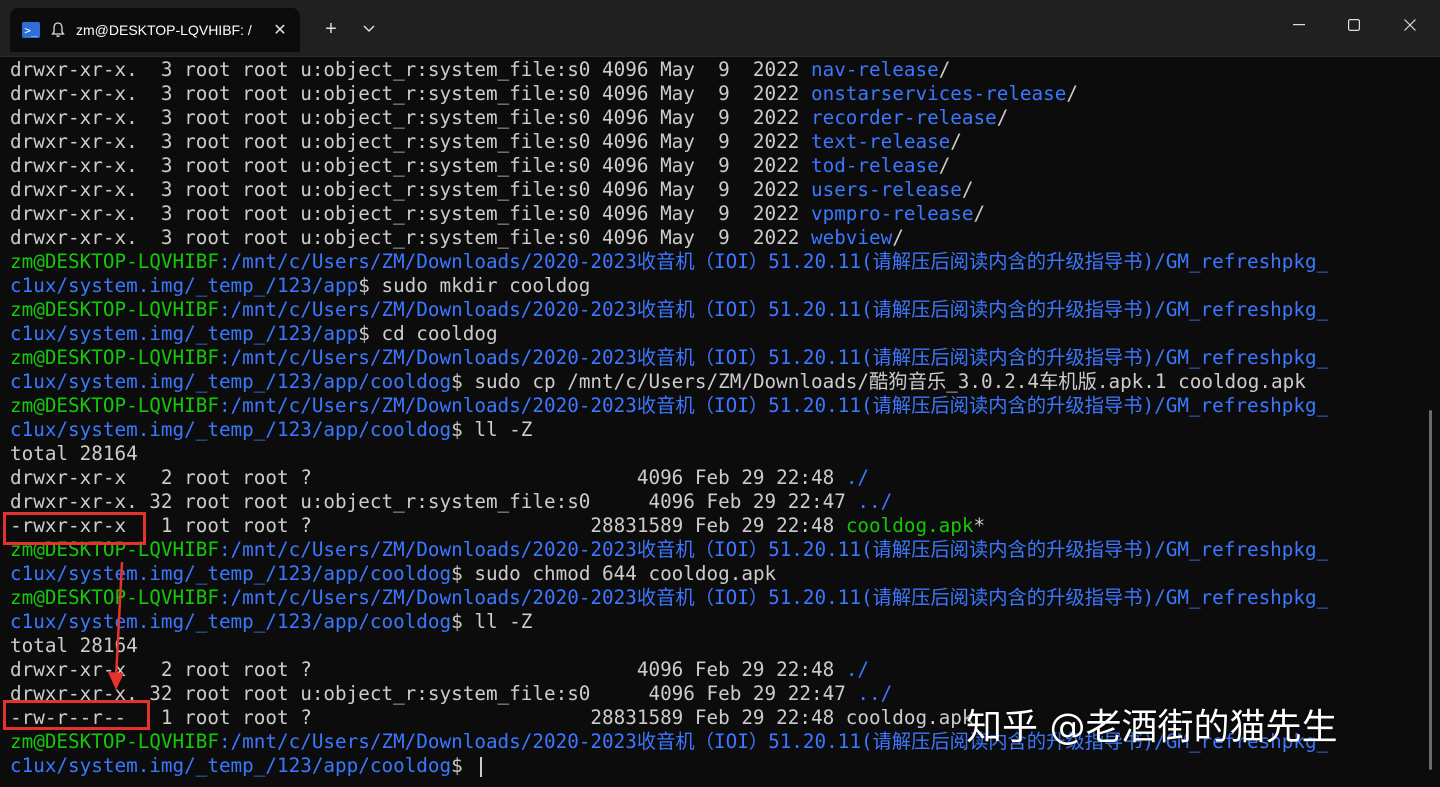  What do you see at coordinates (76, 715) in the screenshot?
I see `annotation-box-after` at bounding box center [76, 715].